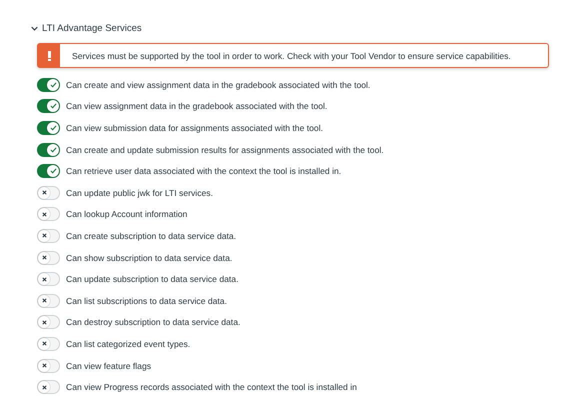 The width and height of the screenshot is (574, 401). Describe the element at coordinates (204, 171) in the screenshot. I see `service-label: Can retrieve user data associated with the context the tool is installed in.` at that location.